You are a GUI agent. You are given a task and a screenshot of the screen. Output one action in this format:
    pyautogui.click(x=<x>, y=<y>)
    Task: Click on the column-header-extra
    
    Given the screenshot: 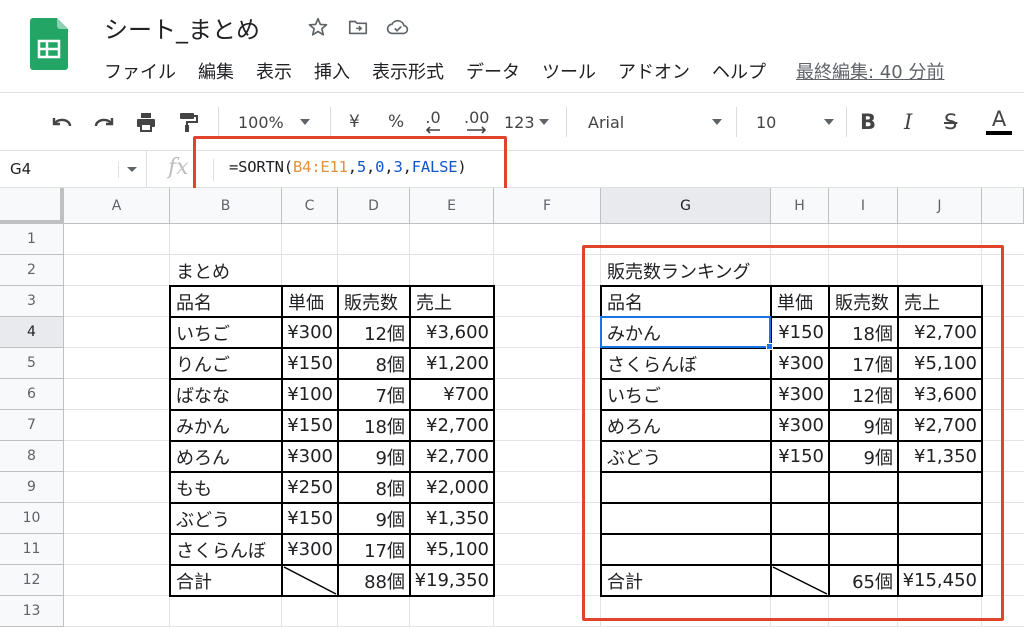 What is the action you would take?
    pyautogui.click(x=1003, y=206)
    